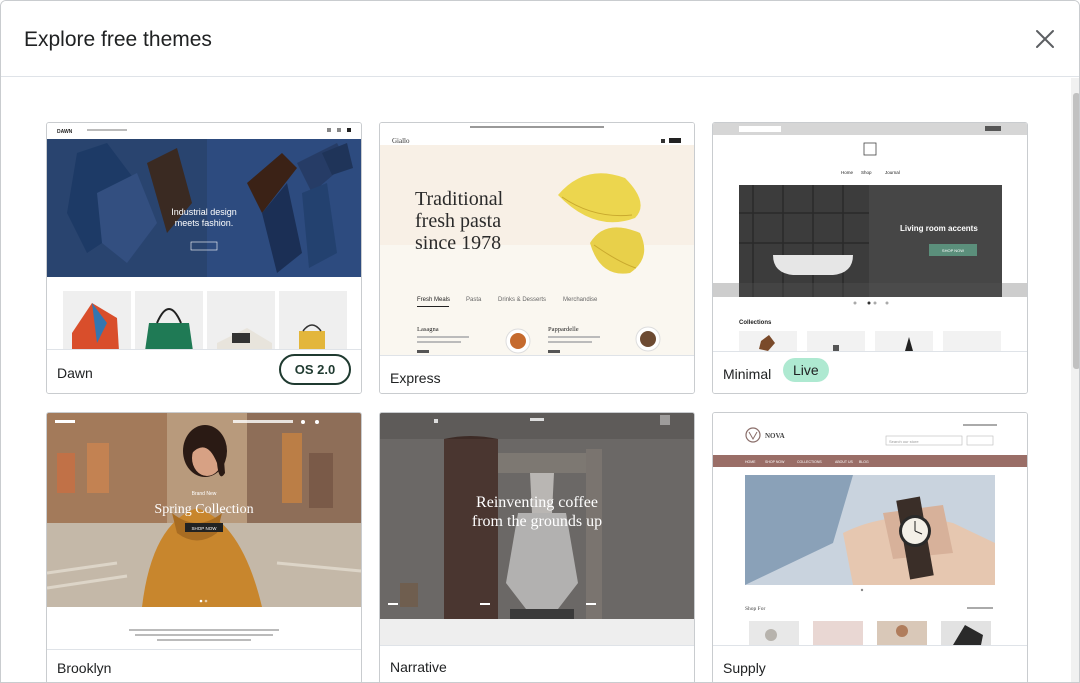 This screenshot has height=683, width=1080. I want to click on express-item-2: Pappardelle, so click(563, 329).